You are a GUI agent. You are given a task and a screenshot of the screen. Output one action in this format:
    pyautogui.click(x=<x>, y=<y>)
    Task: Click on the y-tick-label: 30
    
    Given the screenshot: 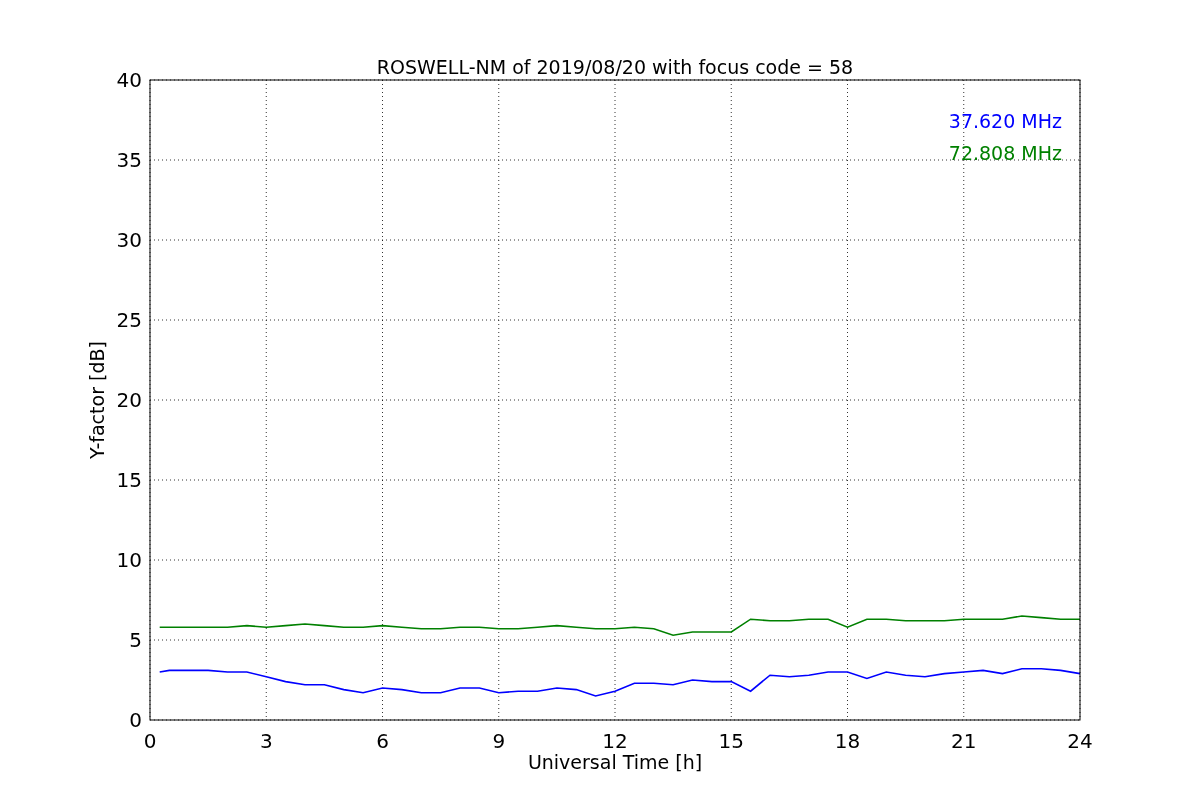 What is the action you would take?
    pyautogui.click(x=129, y=240)
    